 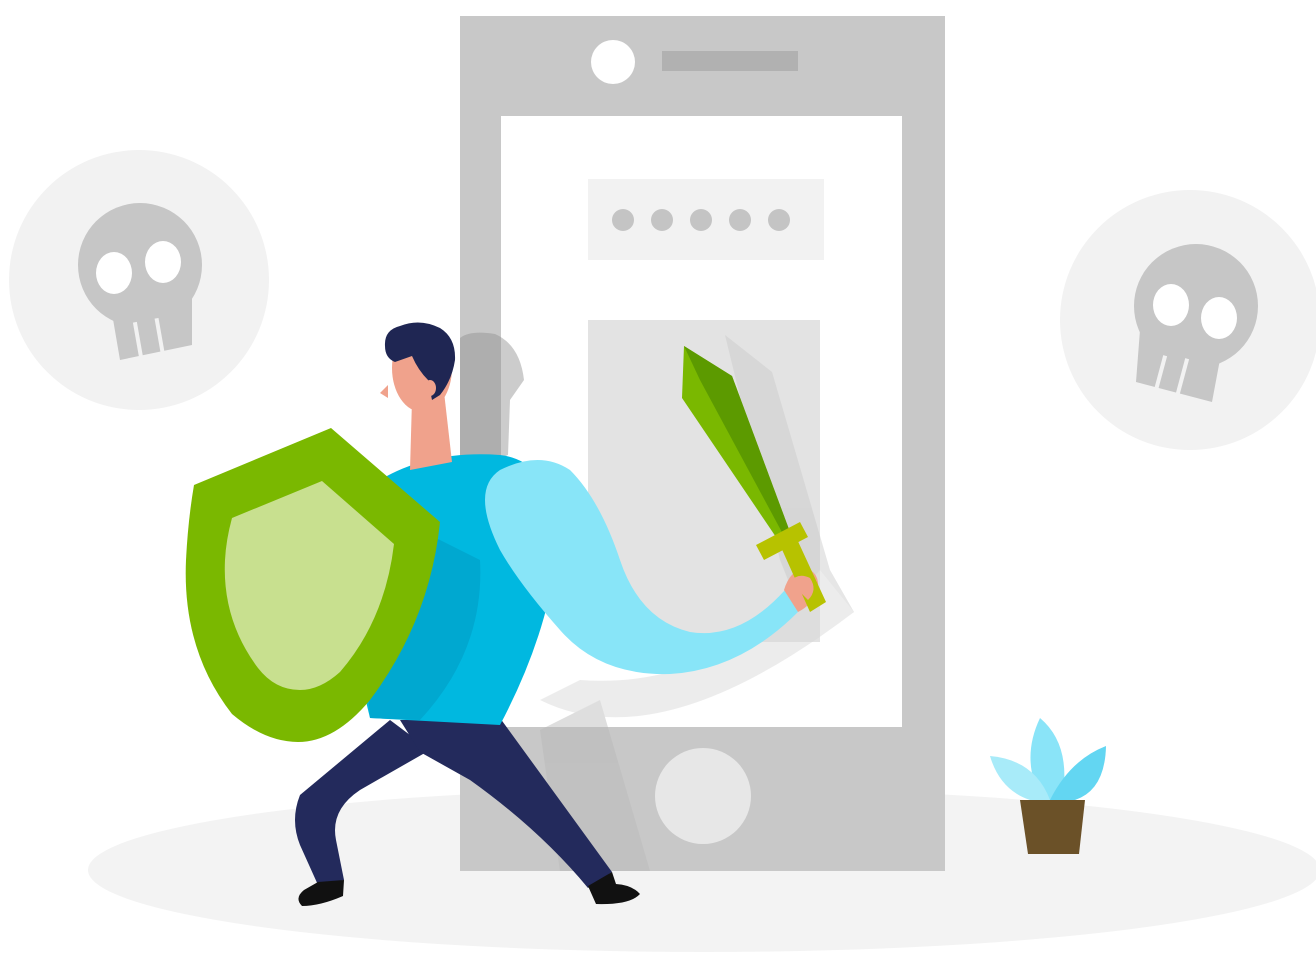 What do you see at coordinates (613, 62) in the screenshot?
I see `phone-camera` at bounding box center [613, 62].